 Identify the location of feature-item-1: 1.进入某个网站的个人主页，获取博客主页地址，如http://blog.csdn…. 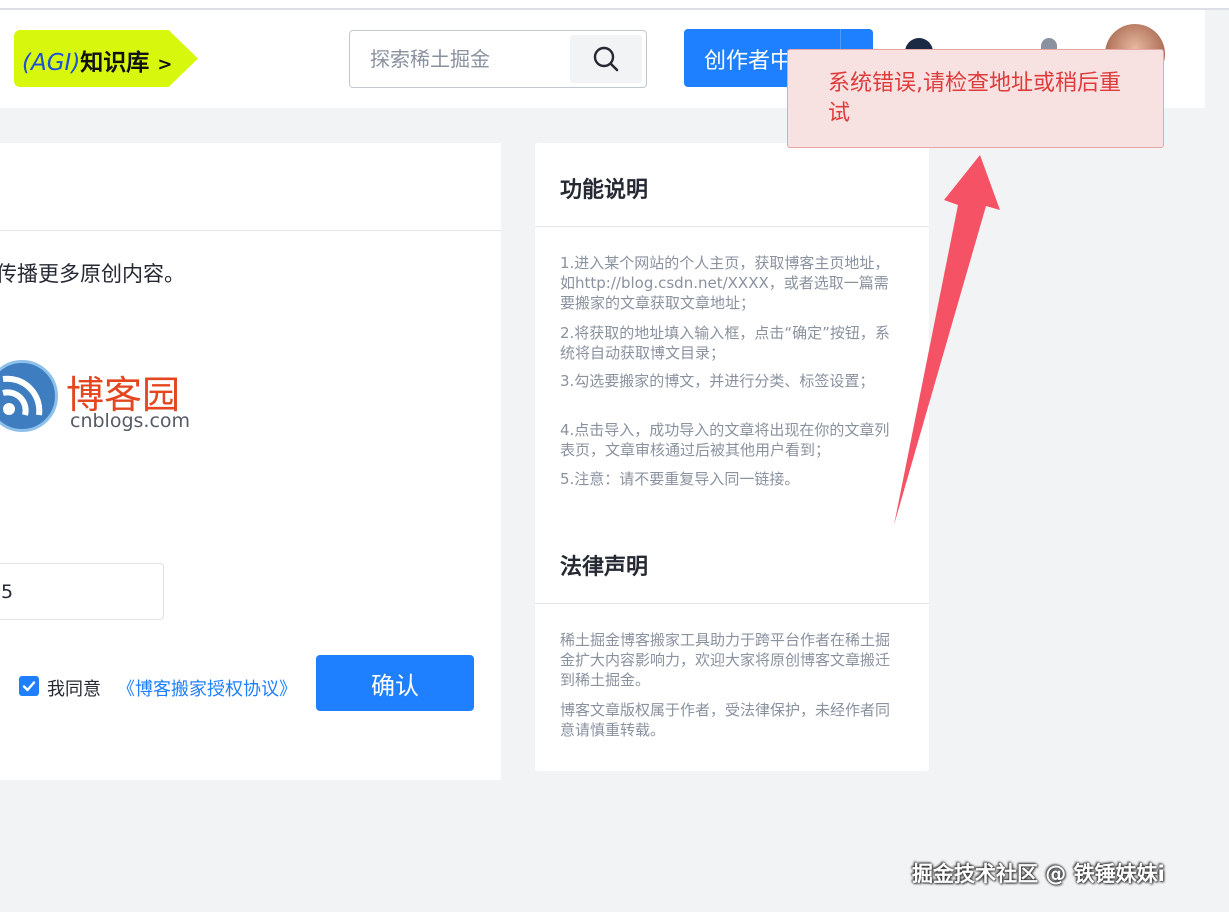
(725, 283).